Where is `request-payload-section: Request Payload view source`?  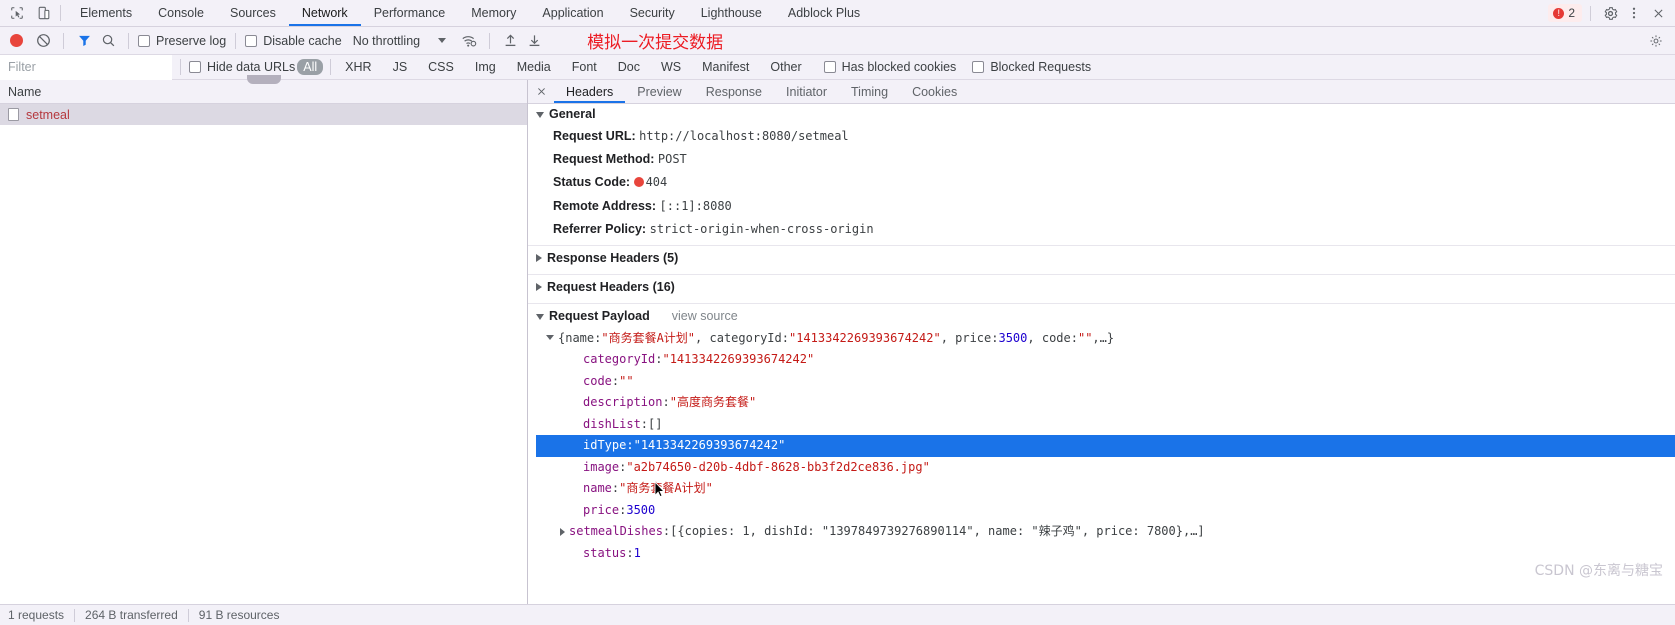 request-payload-section: Request Payload view source is located at coordinates (1101, 316).